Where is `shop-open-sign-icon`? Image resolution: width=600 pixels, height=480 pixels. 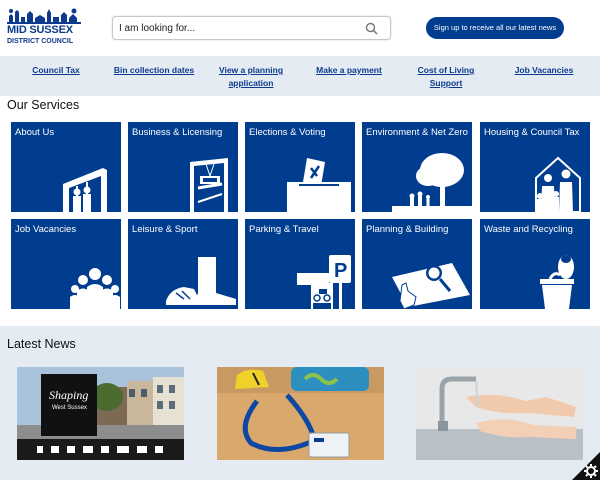
shop-open-sign-icon is located at coordinates (209, 185).